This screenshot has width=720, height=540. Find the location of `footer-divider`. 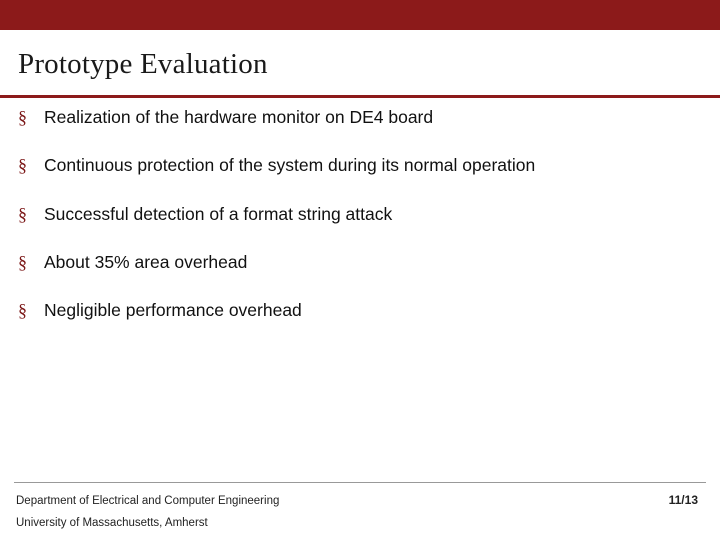

footer-divider is located at coordinates (360, 482).